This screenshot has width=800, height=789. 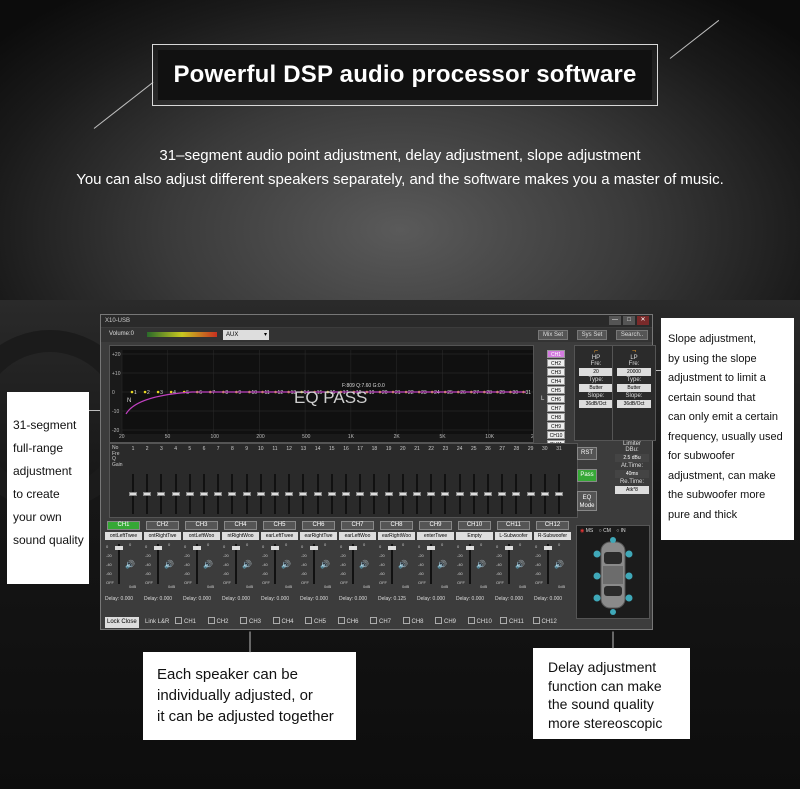 I want to click on link-channel-checkbox: CH7, so click(x=380, y=622).